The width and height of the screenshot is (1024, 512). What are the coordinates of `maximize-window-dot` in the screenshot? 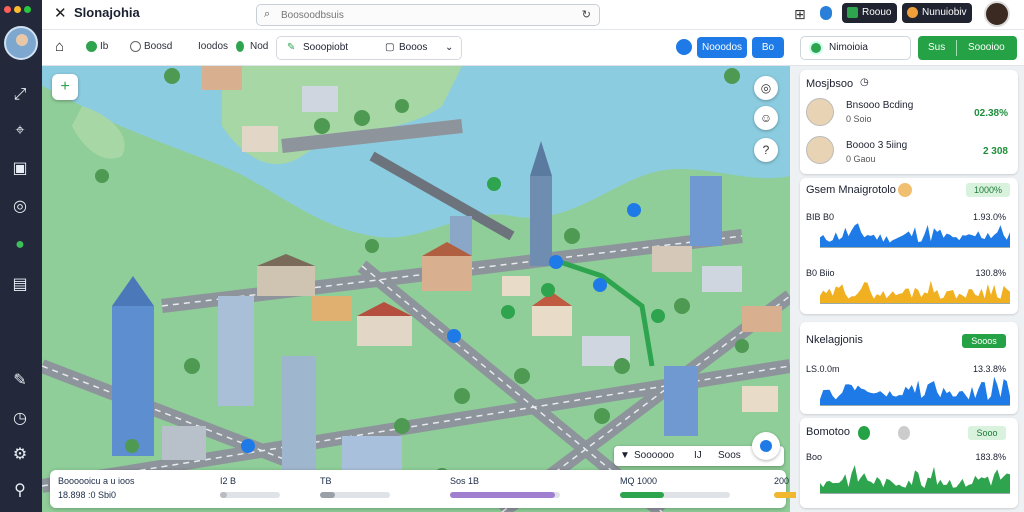 It's located at (27, 9).